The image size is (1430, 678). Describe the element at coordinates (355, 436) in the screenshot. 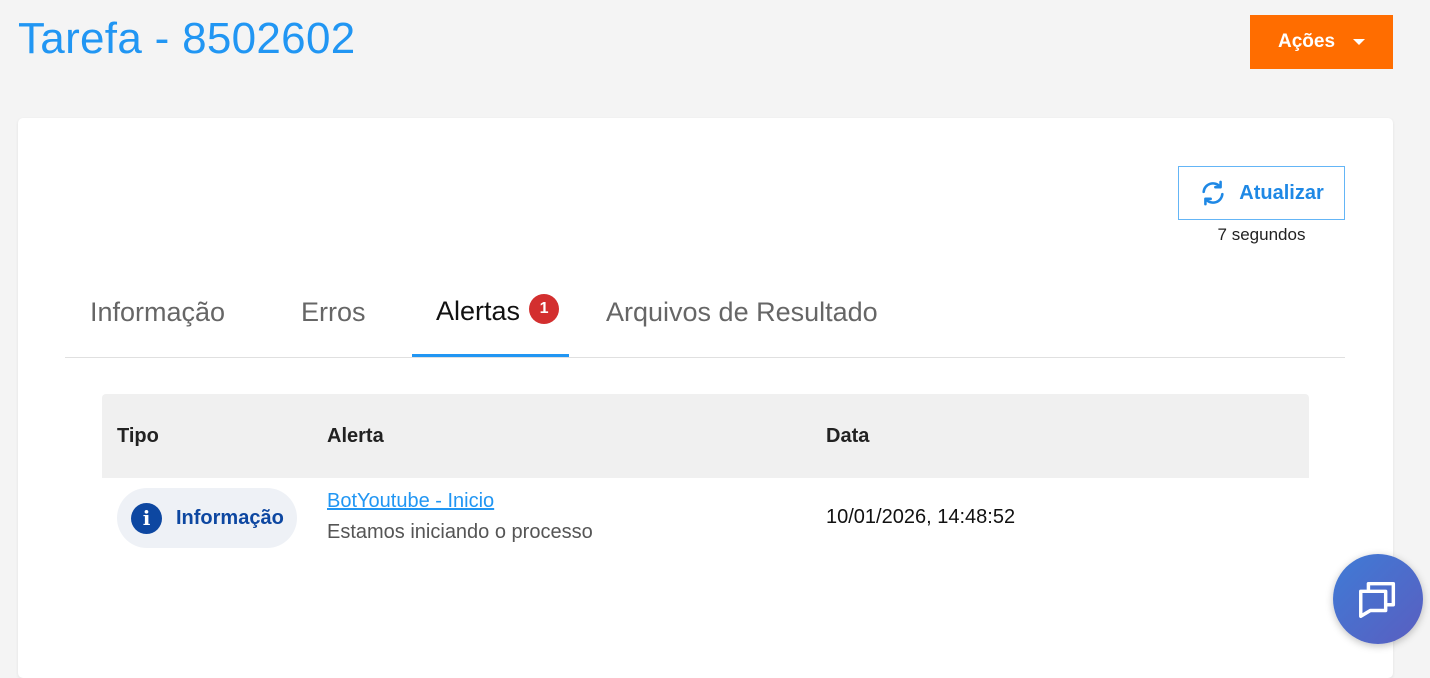

I see `column-header-alerta: Alerta` at that location.